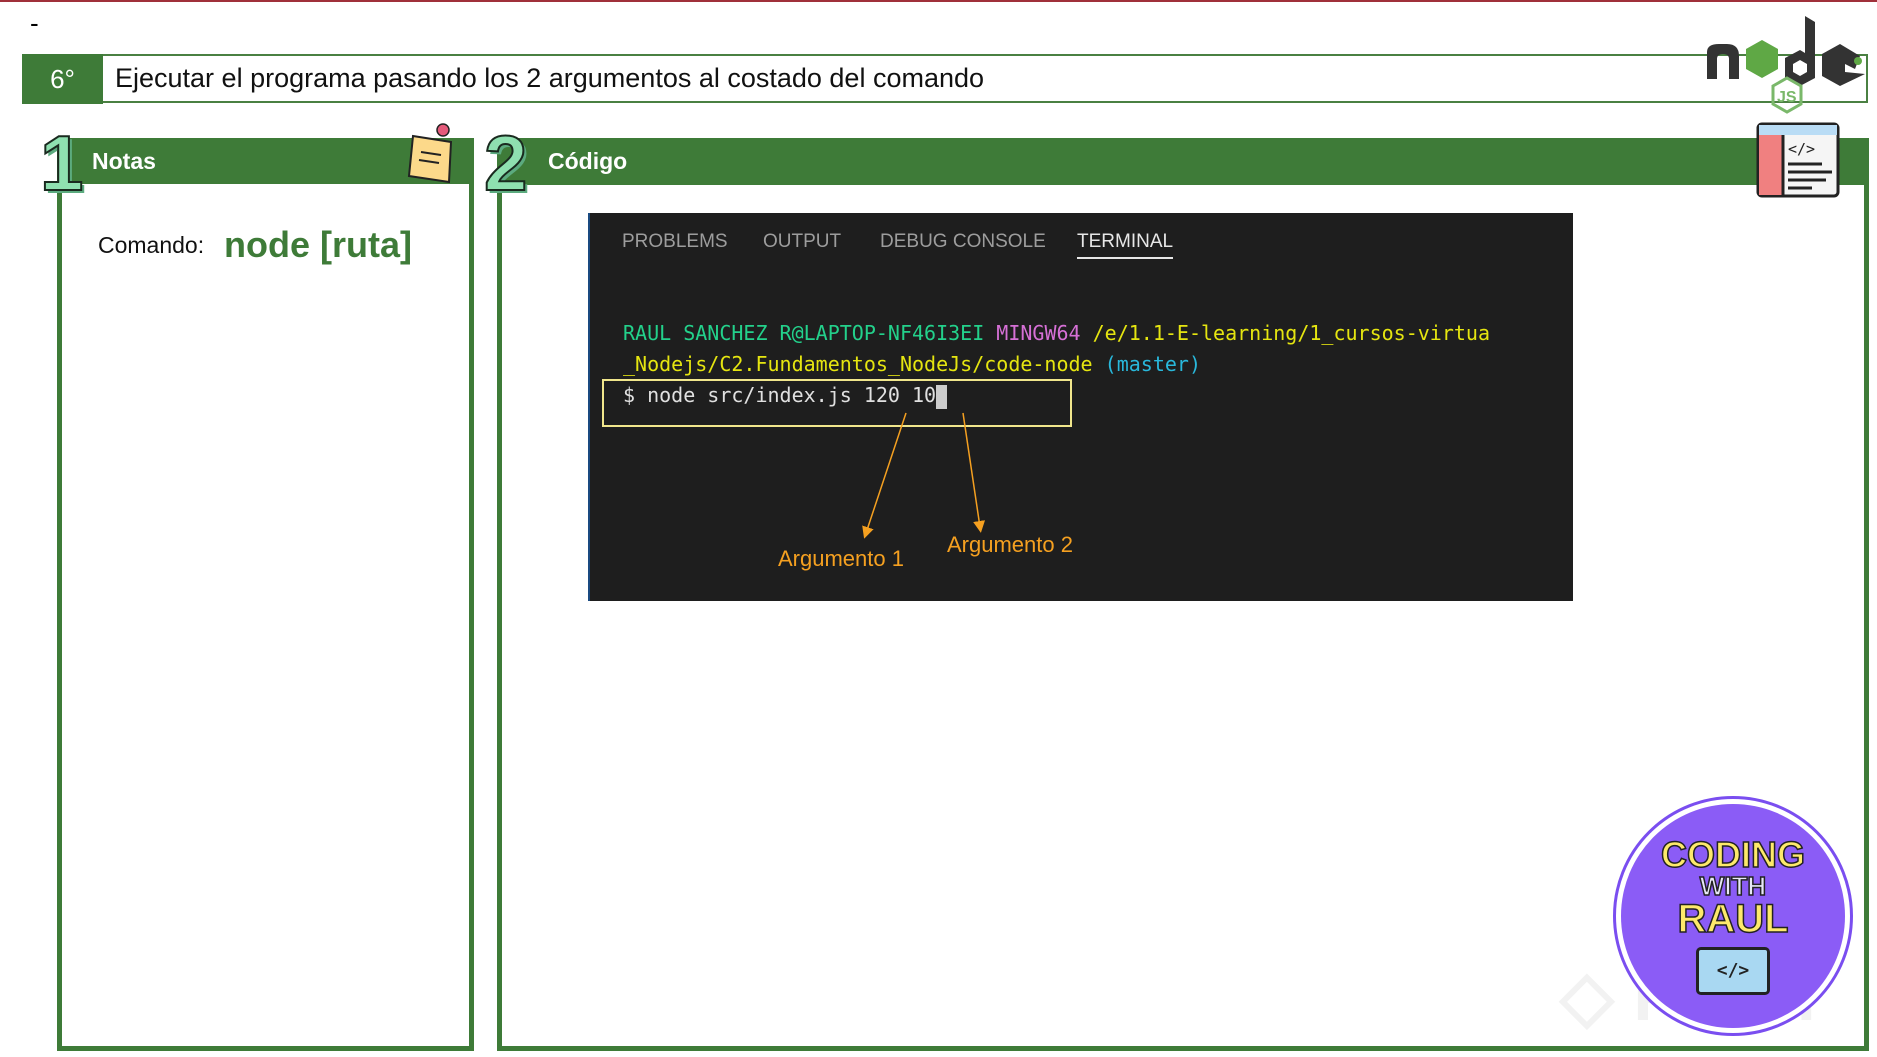 The height and width of the screenshot is (1057, 1877). What do you see at coordinates (505, 163) in the screenshot?
I see `section-number-2: 2` at bounding box center [505, 163].